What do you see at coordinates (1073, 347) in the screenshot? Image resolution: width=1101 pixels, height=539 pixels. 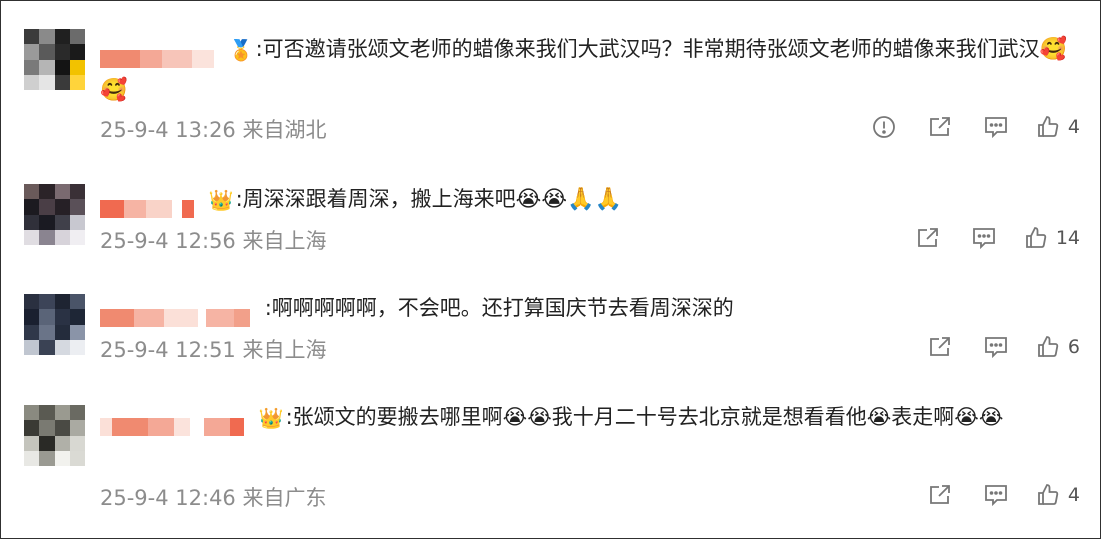 I see `like-count: 6` at bounding box center [1073, 347].